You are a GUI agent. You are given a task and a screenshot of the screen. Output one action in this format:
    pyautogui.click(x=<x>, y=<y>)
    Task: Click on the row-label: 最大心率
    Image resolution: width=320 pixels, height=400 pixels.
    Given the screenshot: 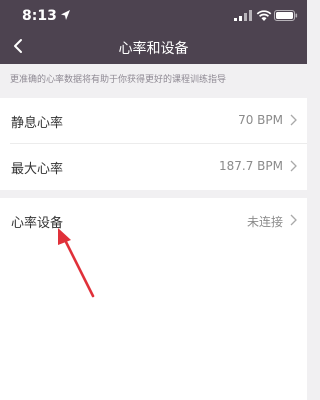 What is the action you would take?
    pyautogui.click(x=37, y=169)
    